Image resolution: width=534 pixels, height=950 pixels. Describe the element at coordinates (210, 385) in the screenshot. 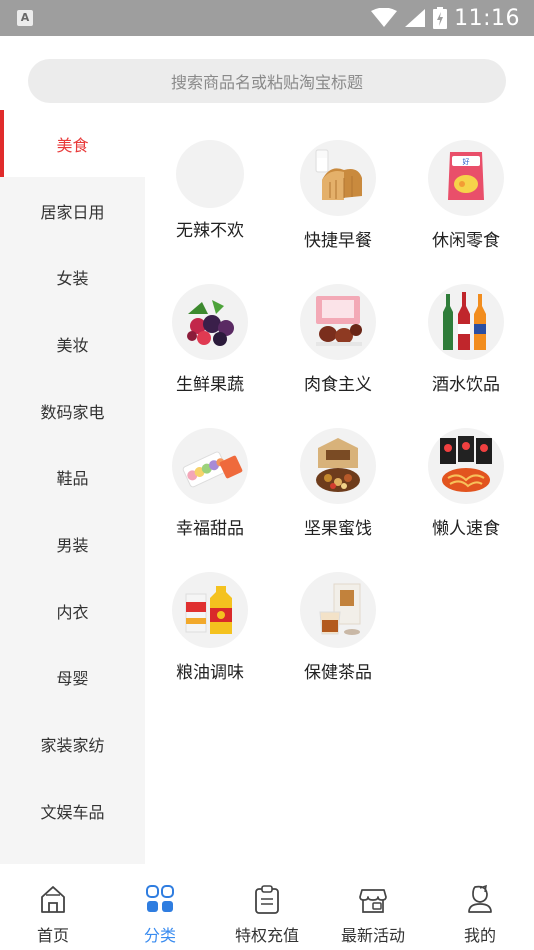

I see `category-label: 生鲜果蔬` at that location.